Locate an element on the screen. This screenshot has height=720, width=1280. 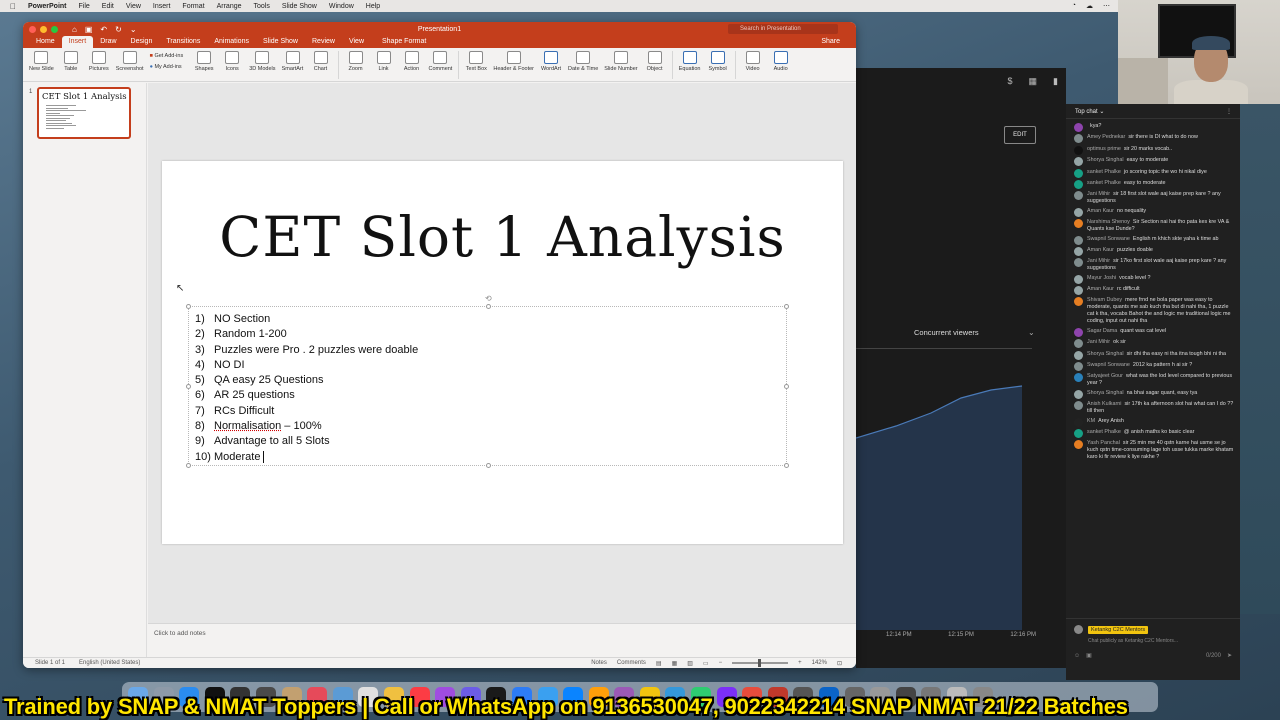
film-icon: ▦ is located at coordinates (1033, 81).